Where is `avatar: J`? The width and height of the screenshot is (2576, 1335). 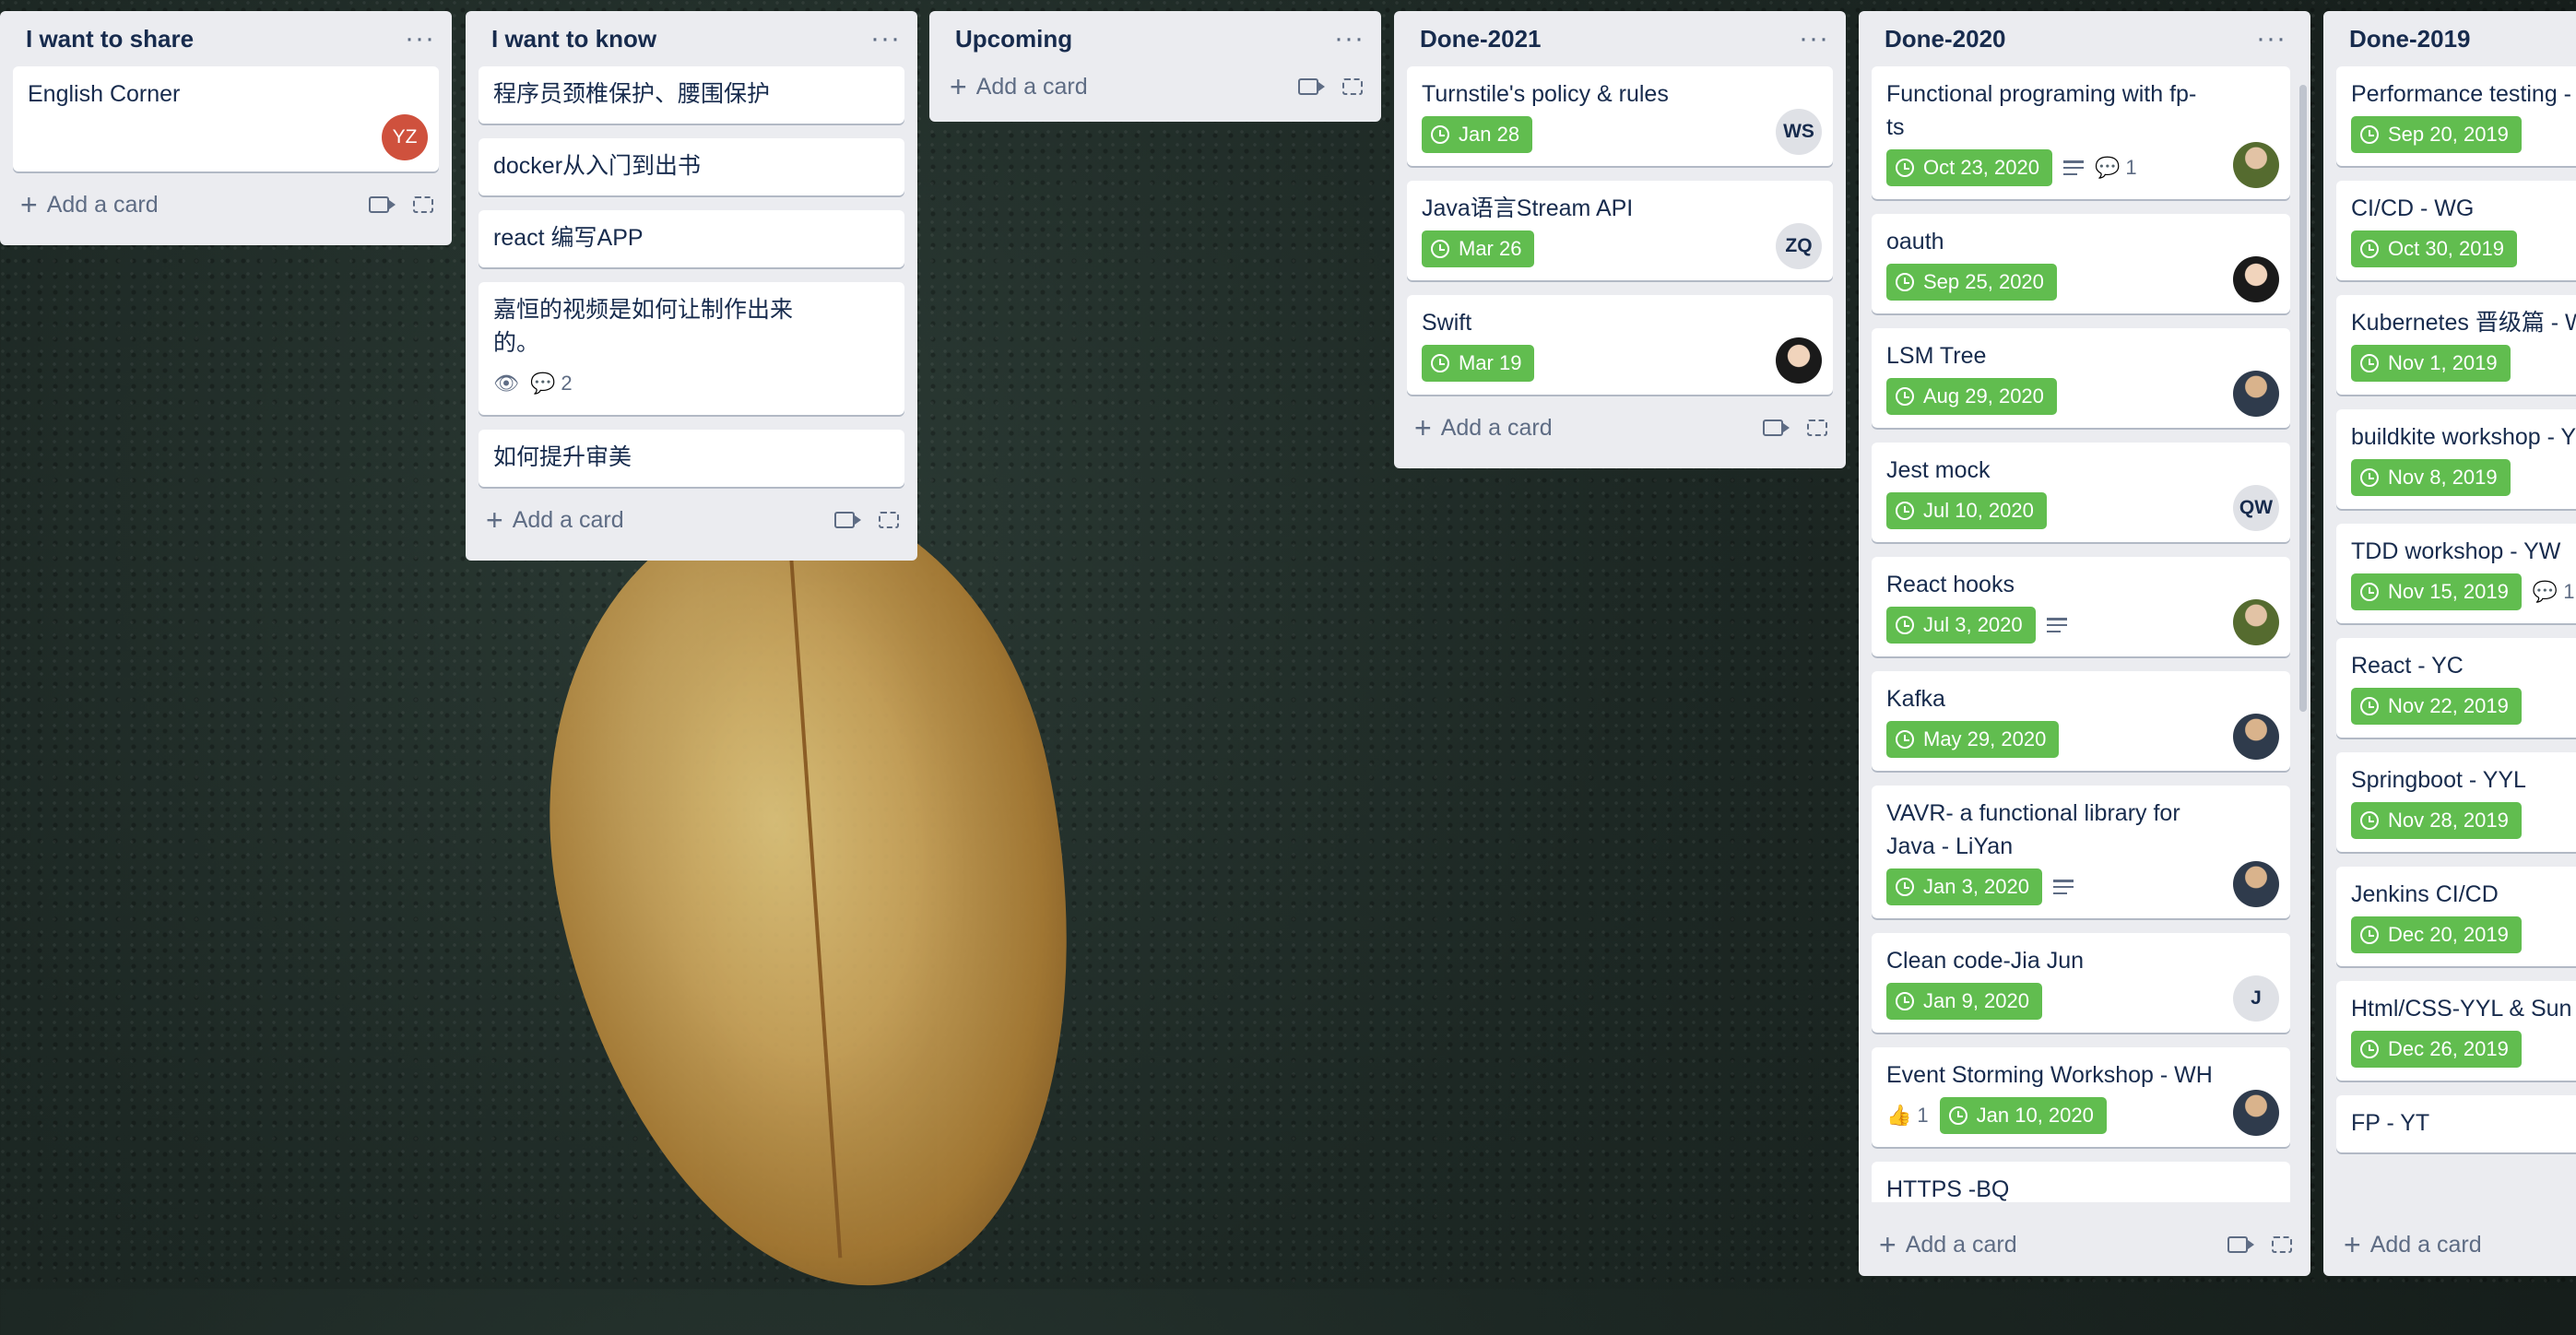 avatar: J is located at coordinates (2256, 999).